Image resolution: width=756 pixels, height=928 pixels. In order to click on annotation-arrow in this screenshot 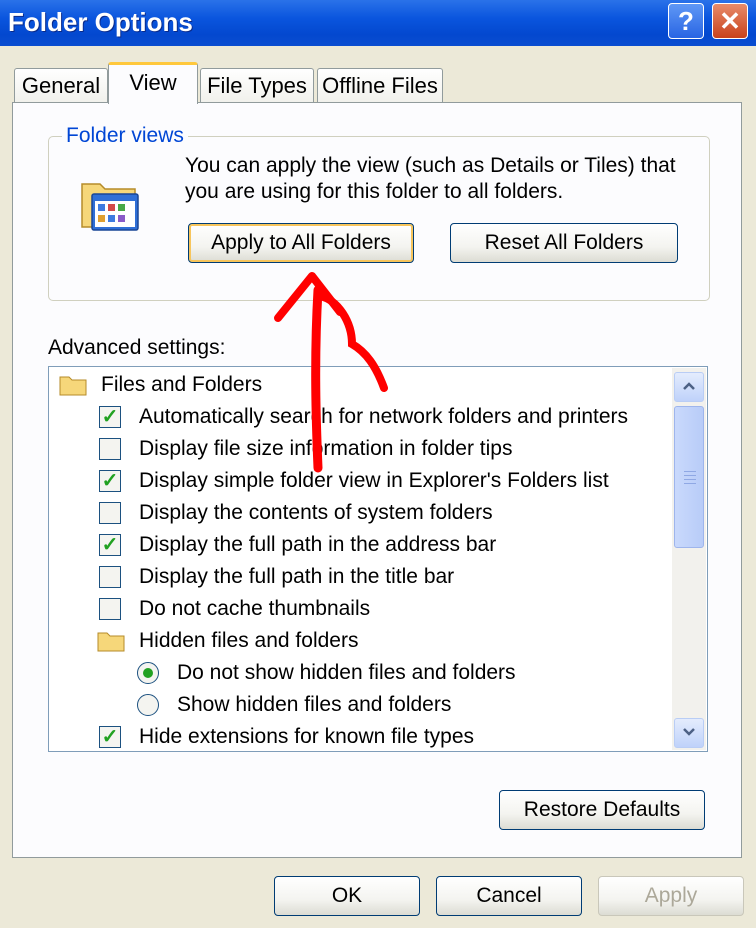, I will do `click(331, 372)`.